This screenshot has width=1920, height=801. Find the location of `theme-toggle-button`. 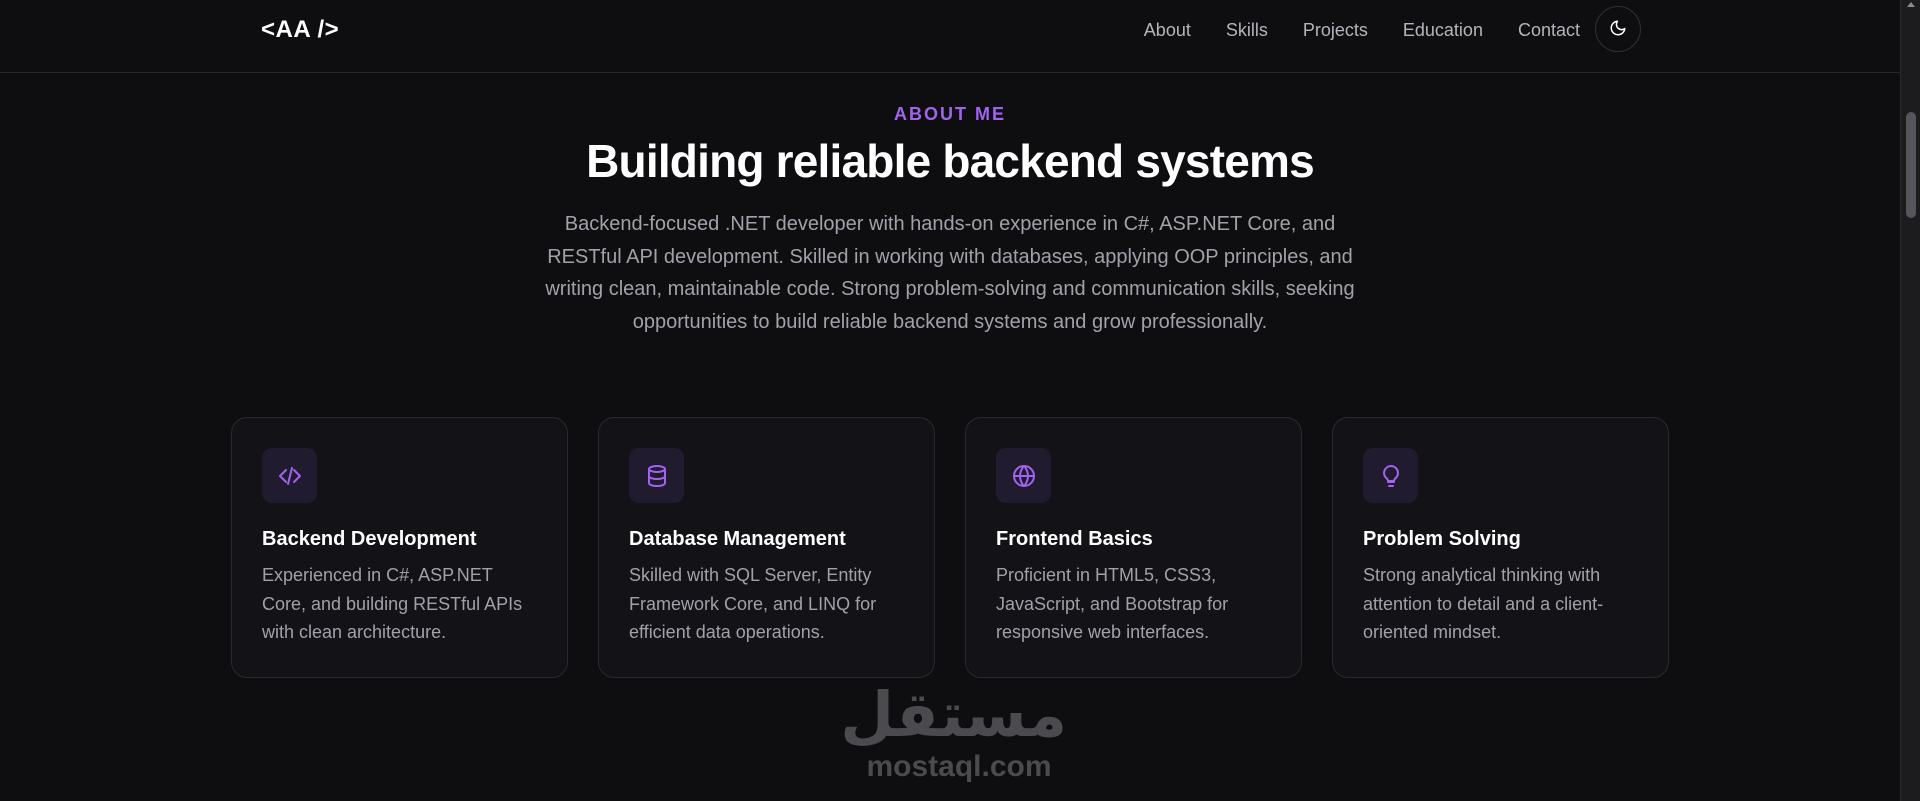

theme-toggle-button is located at coordinates (1618, 29).